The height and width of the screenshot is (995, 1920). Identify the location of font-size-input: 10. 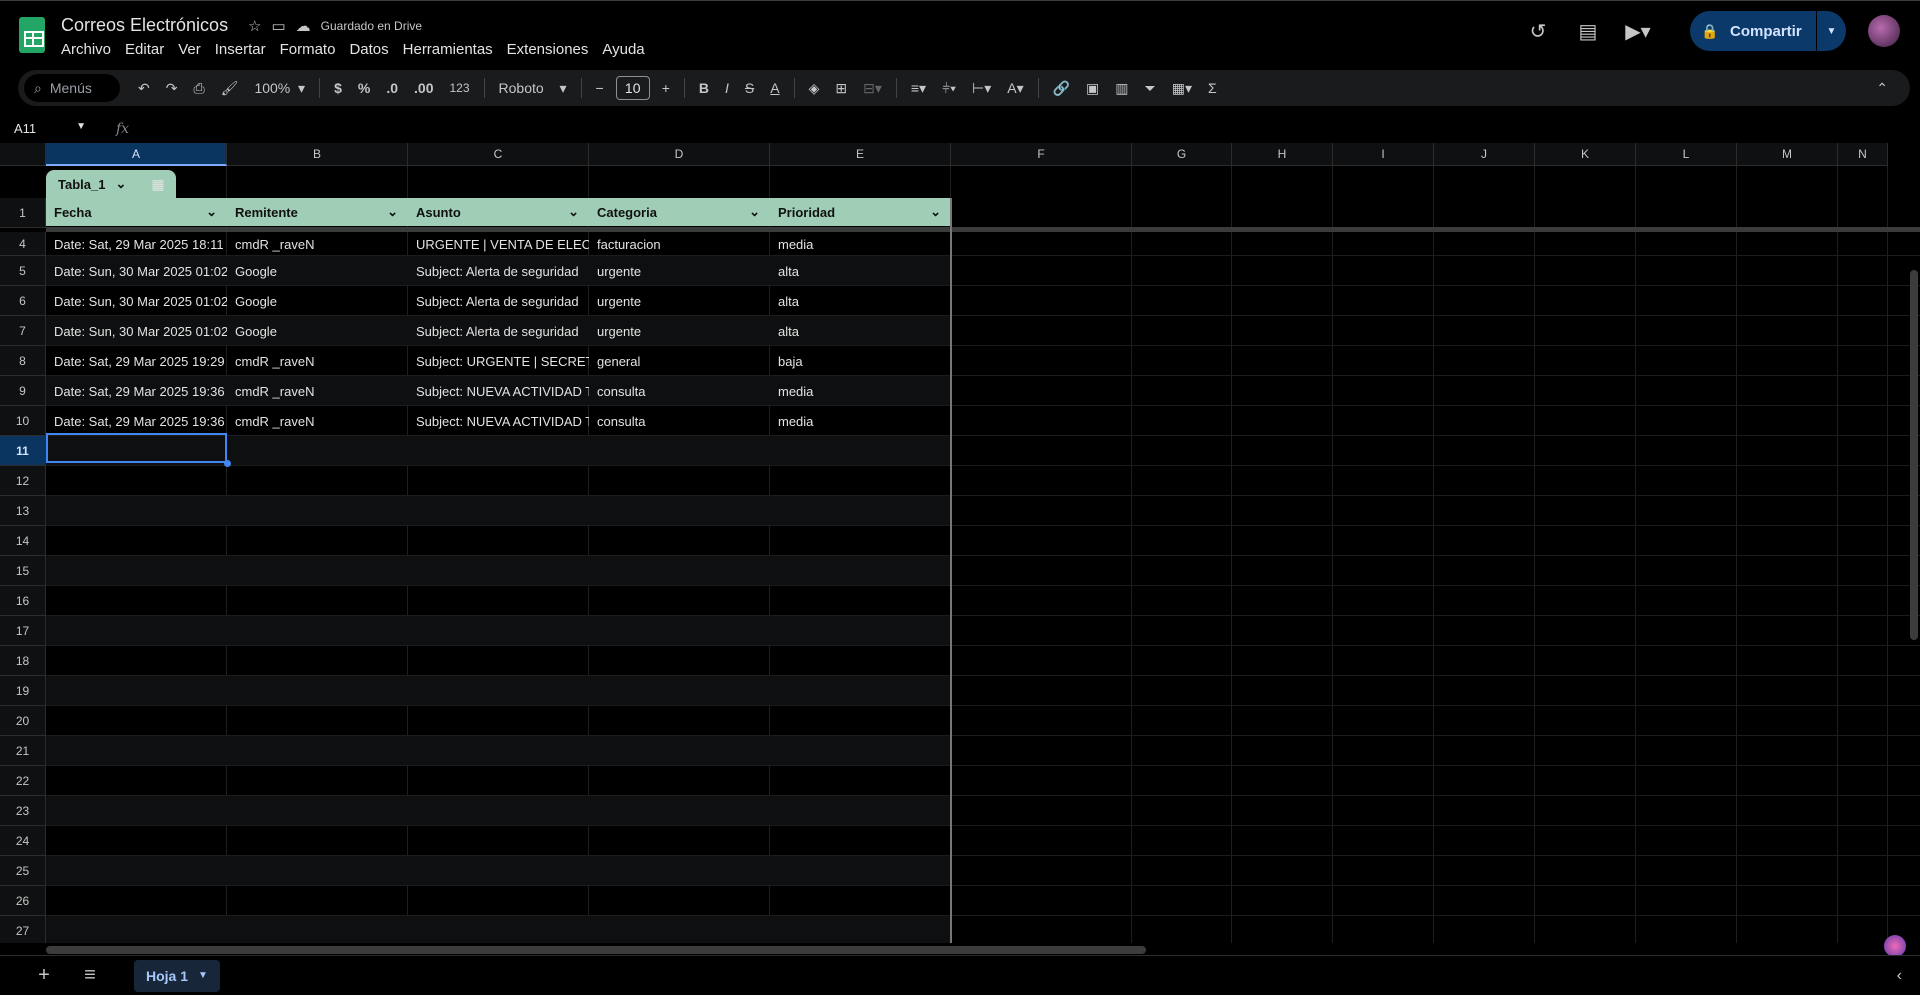
(632, 88).